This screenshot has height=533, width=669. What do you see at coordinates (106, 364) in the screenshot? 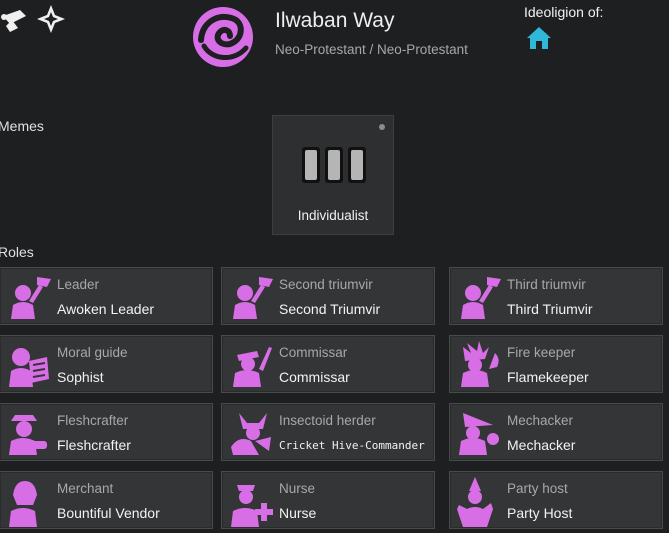
I see `role-card-moral-guide: Moral guide Sophist` at bounding box center [106, 364].